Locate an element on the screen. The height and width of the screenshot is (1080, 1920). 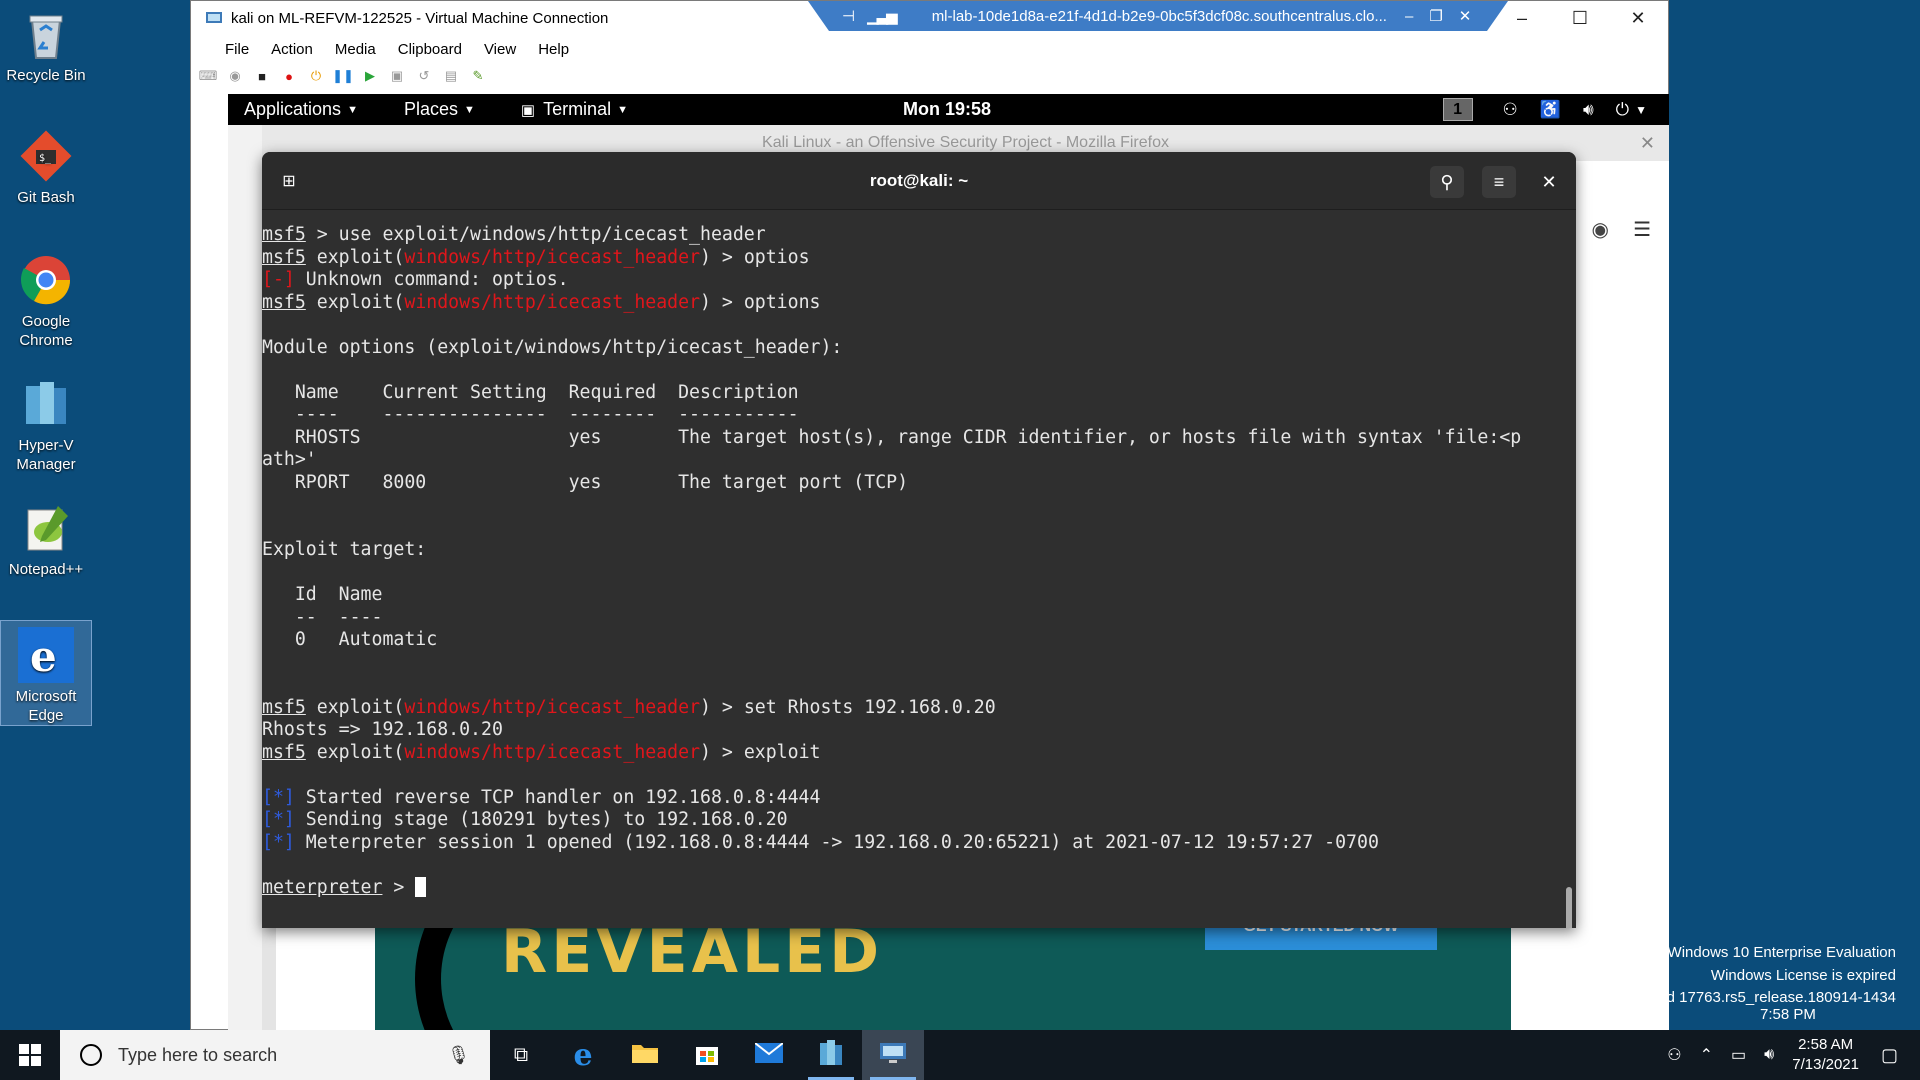
start-icon: ◉ is located at coordinates (235, 76).